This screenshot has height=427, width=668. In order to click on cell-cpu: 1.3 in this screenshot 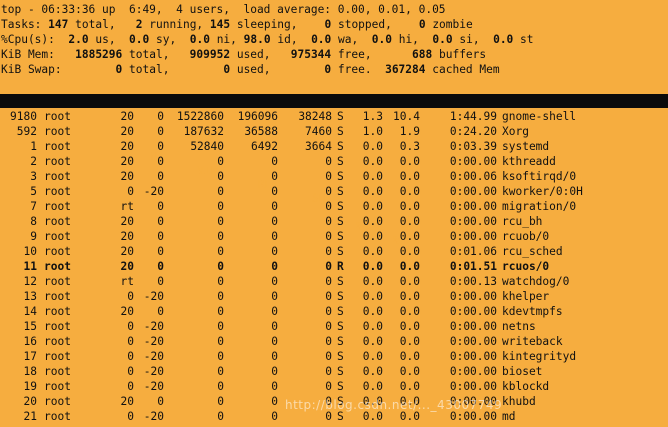, I will do `click(372, 116)`.